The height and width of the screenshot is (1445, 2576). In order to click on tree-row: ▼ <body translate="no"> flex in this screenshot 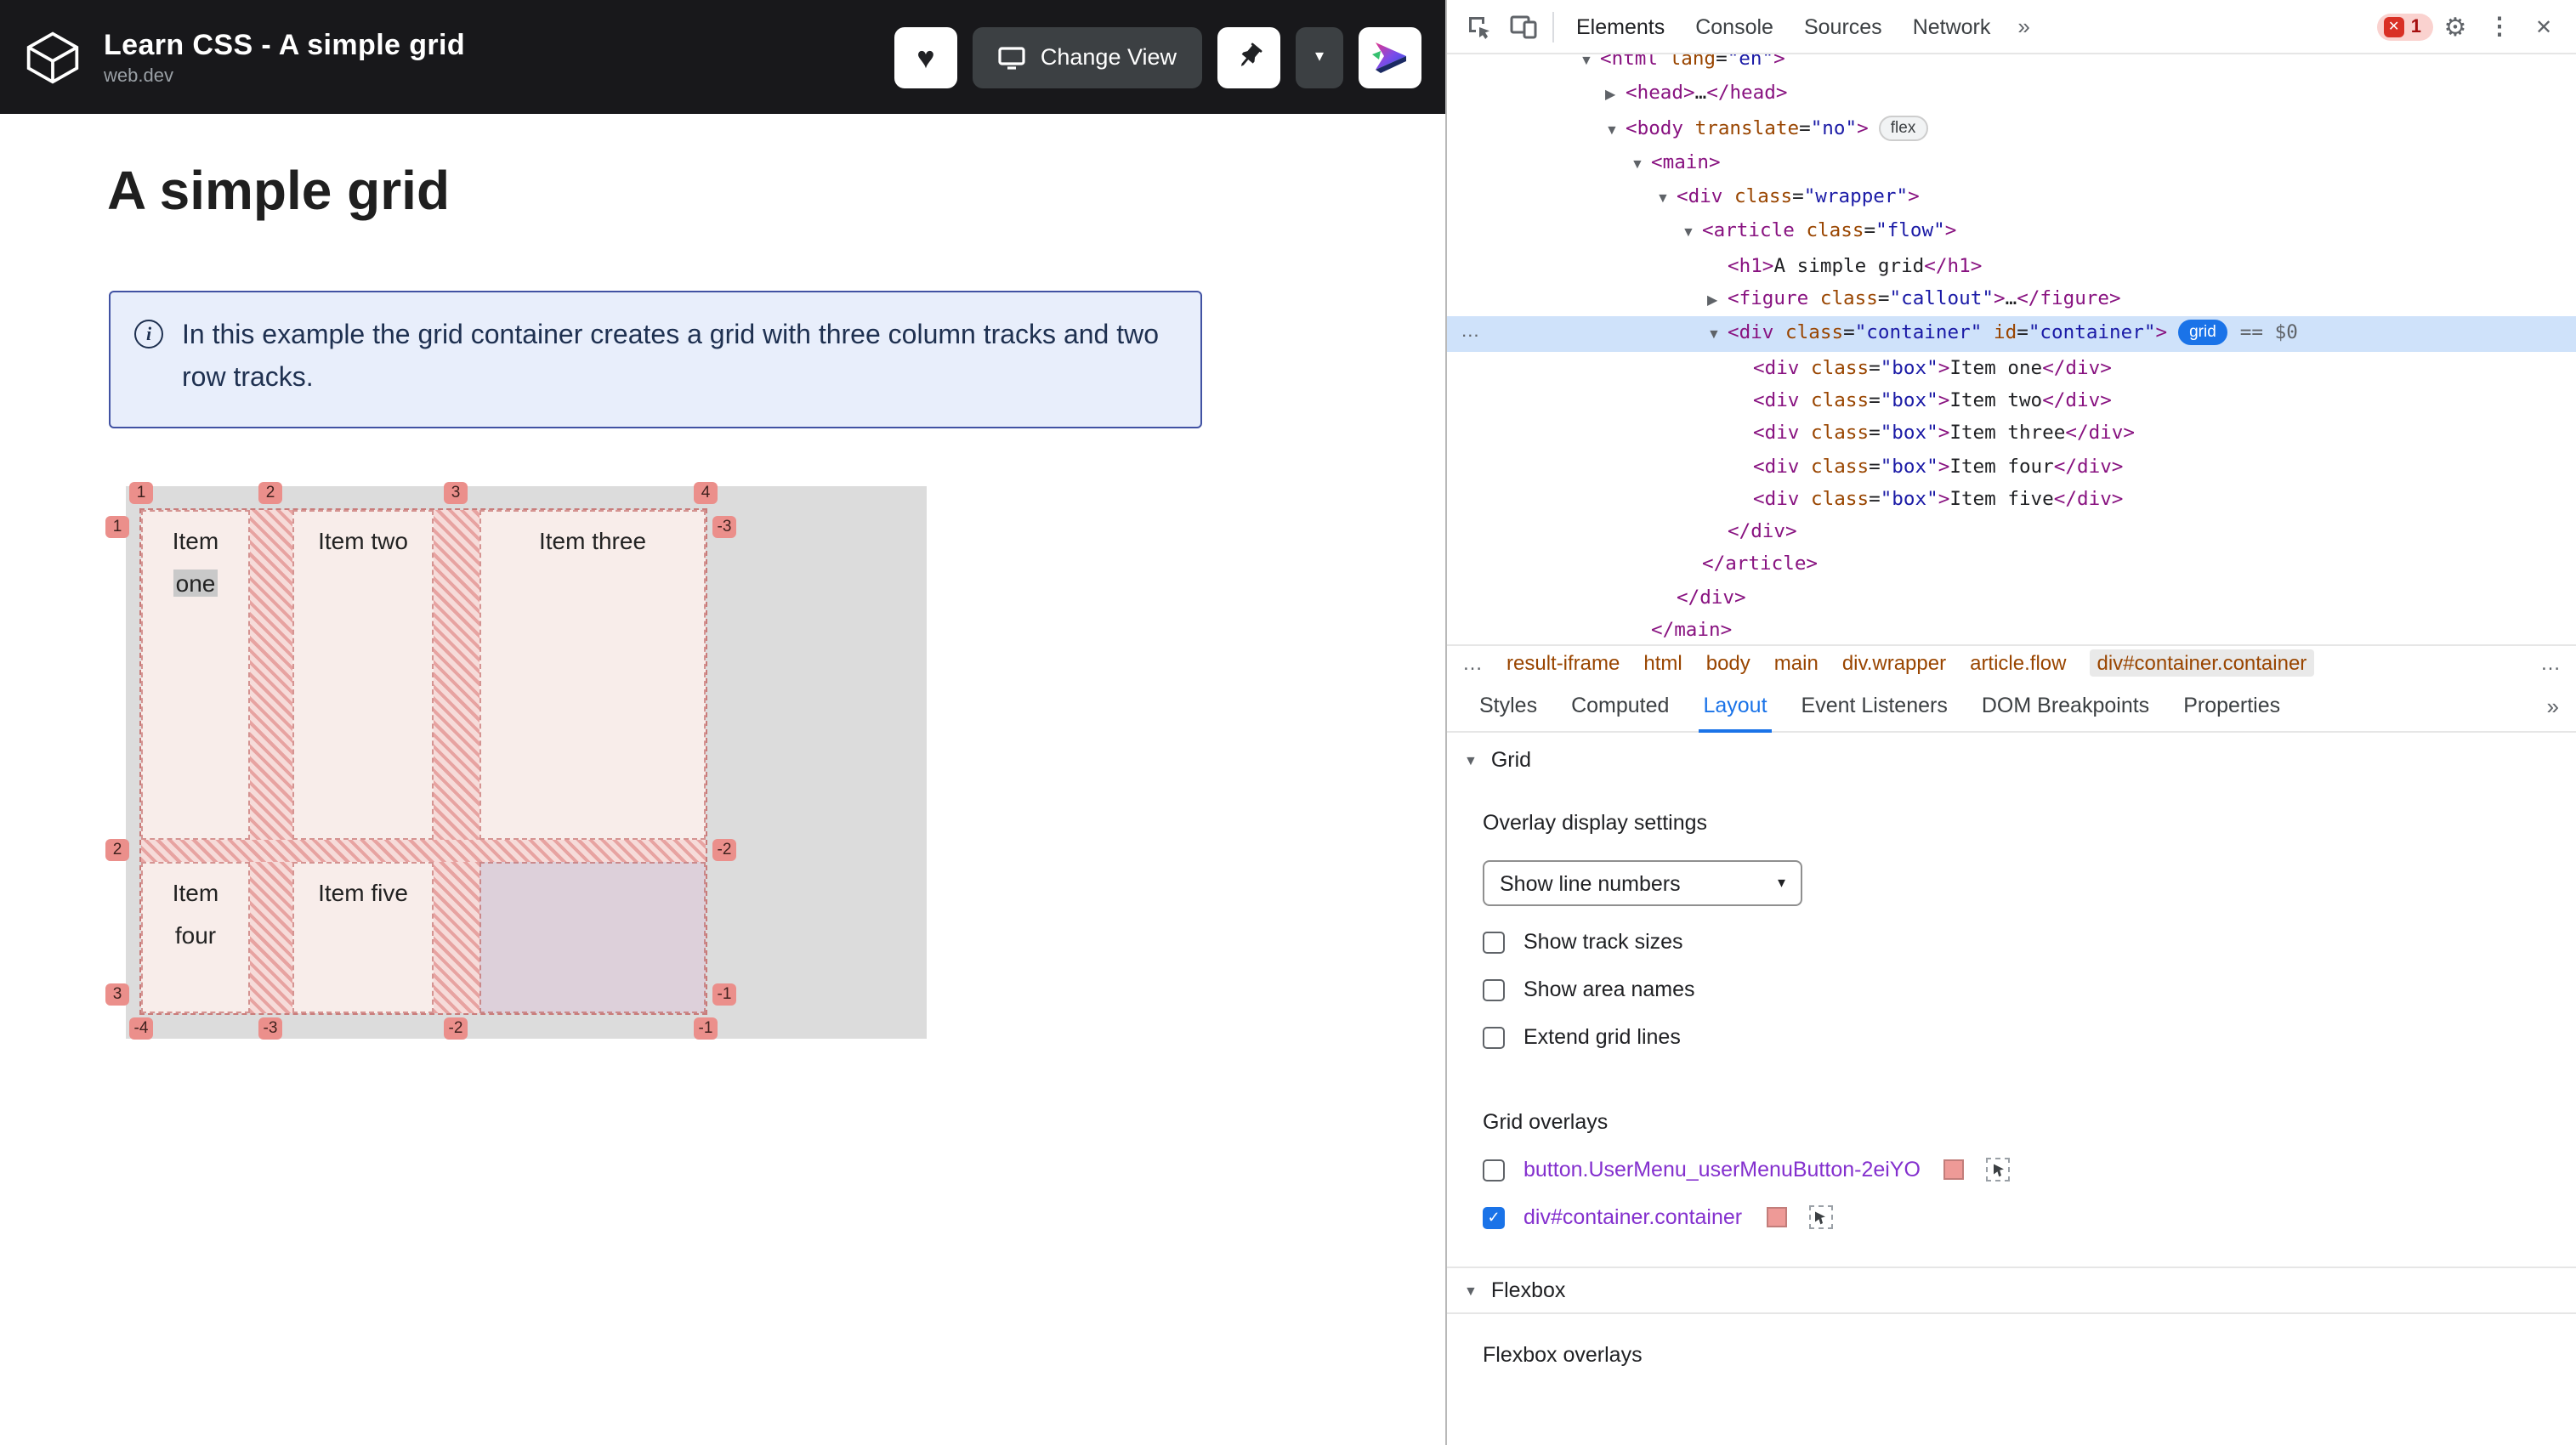, I will do `click(2012, 128)`.